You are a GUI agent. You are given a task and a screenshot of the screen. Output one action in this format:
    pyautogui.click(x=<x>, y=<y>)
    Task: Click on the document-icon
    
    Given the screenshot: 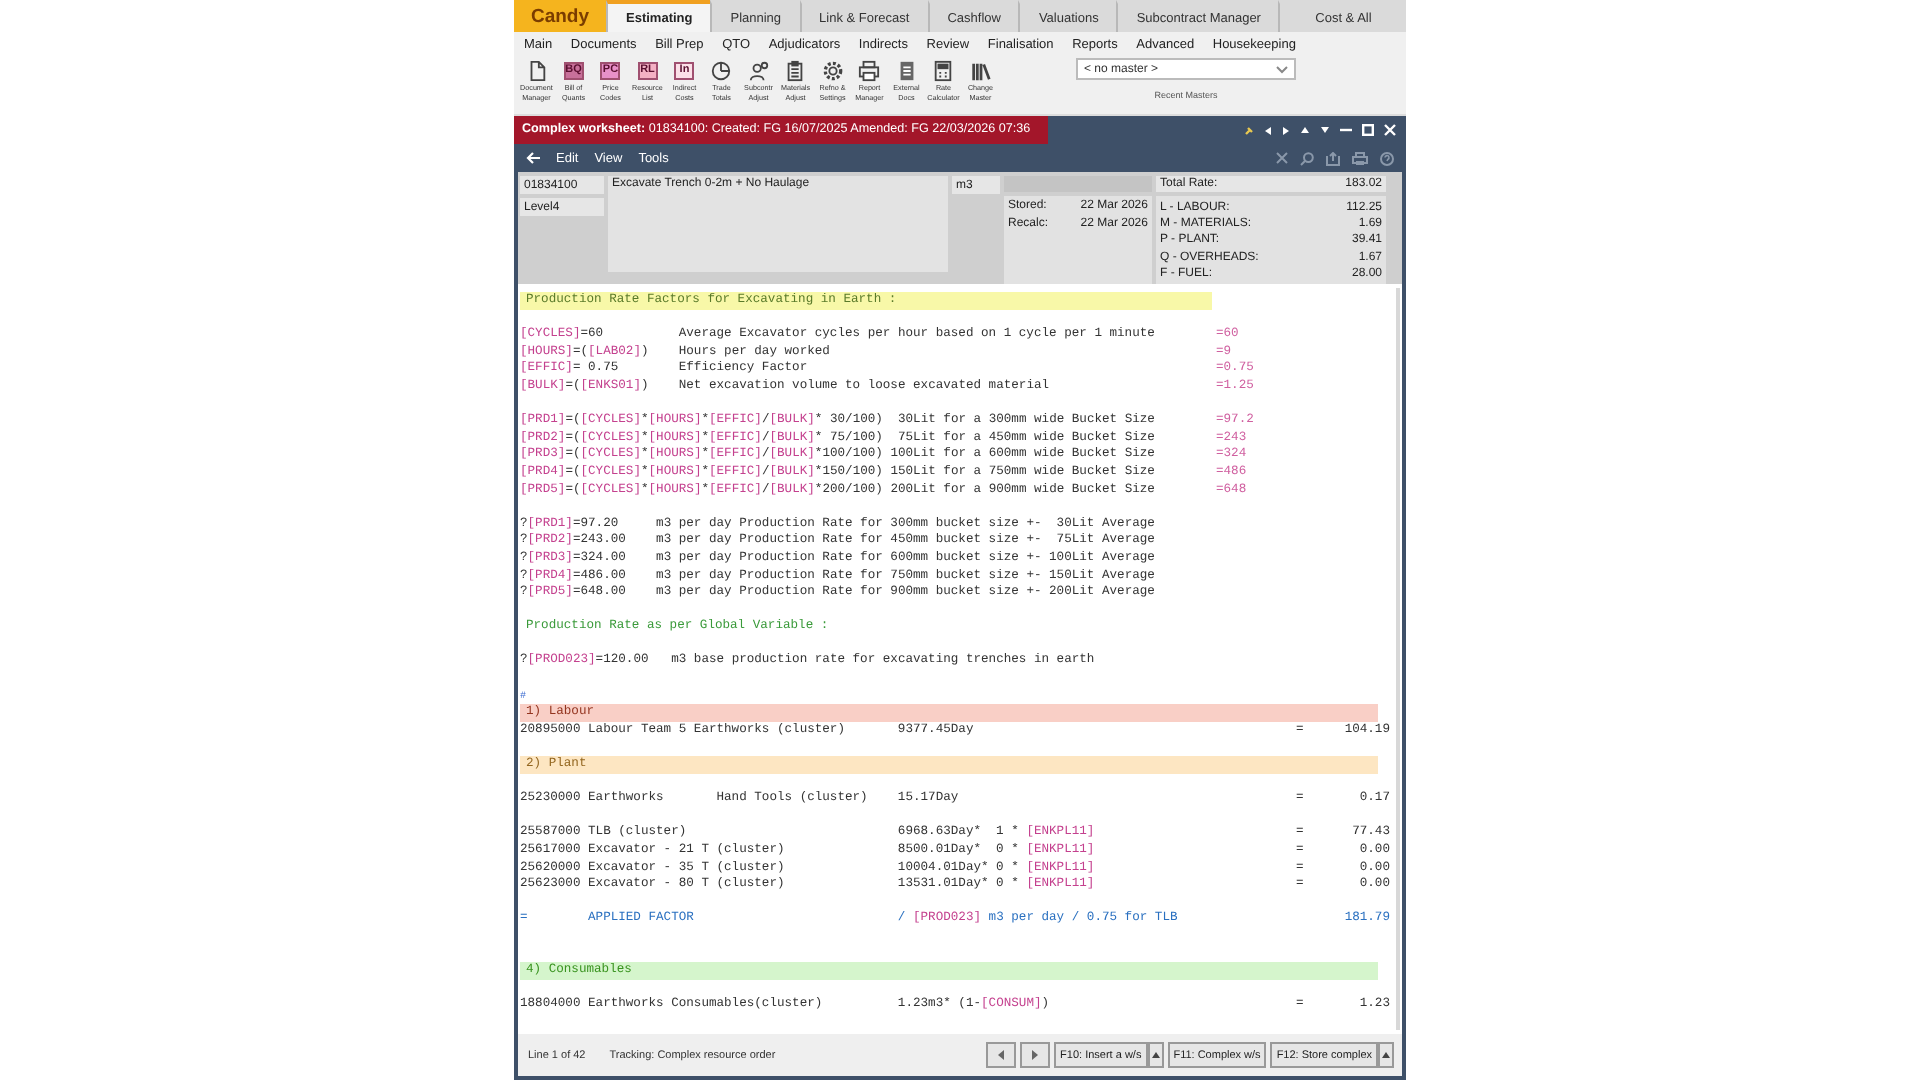 What is the action you would take?
    pyautogui.click(x=536, y=70)
    